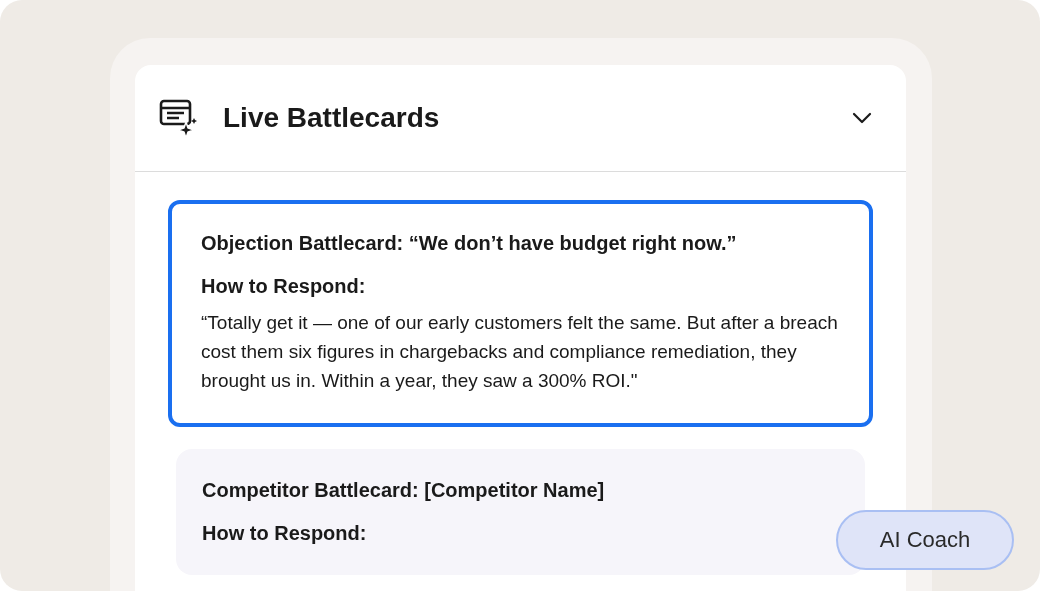 This screenshot has height=591, width=1040. Describe the element at coordinates (520, 352) in the screenshot. I see `card-body: “Totally get it — one of our early customers felt the same. But after a breach cost them six figures in chargebacks and compliance remediation, they brought us in. Within a year, they saw a 300% ROI."` at that location.